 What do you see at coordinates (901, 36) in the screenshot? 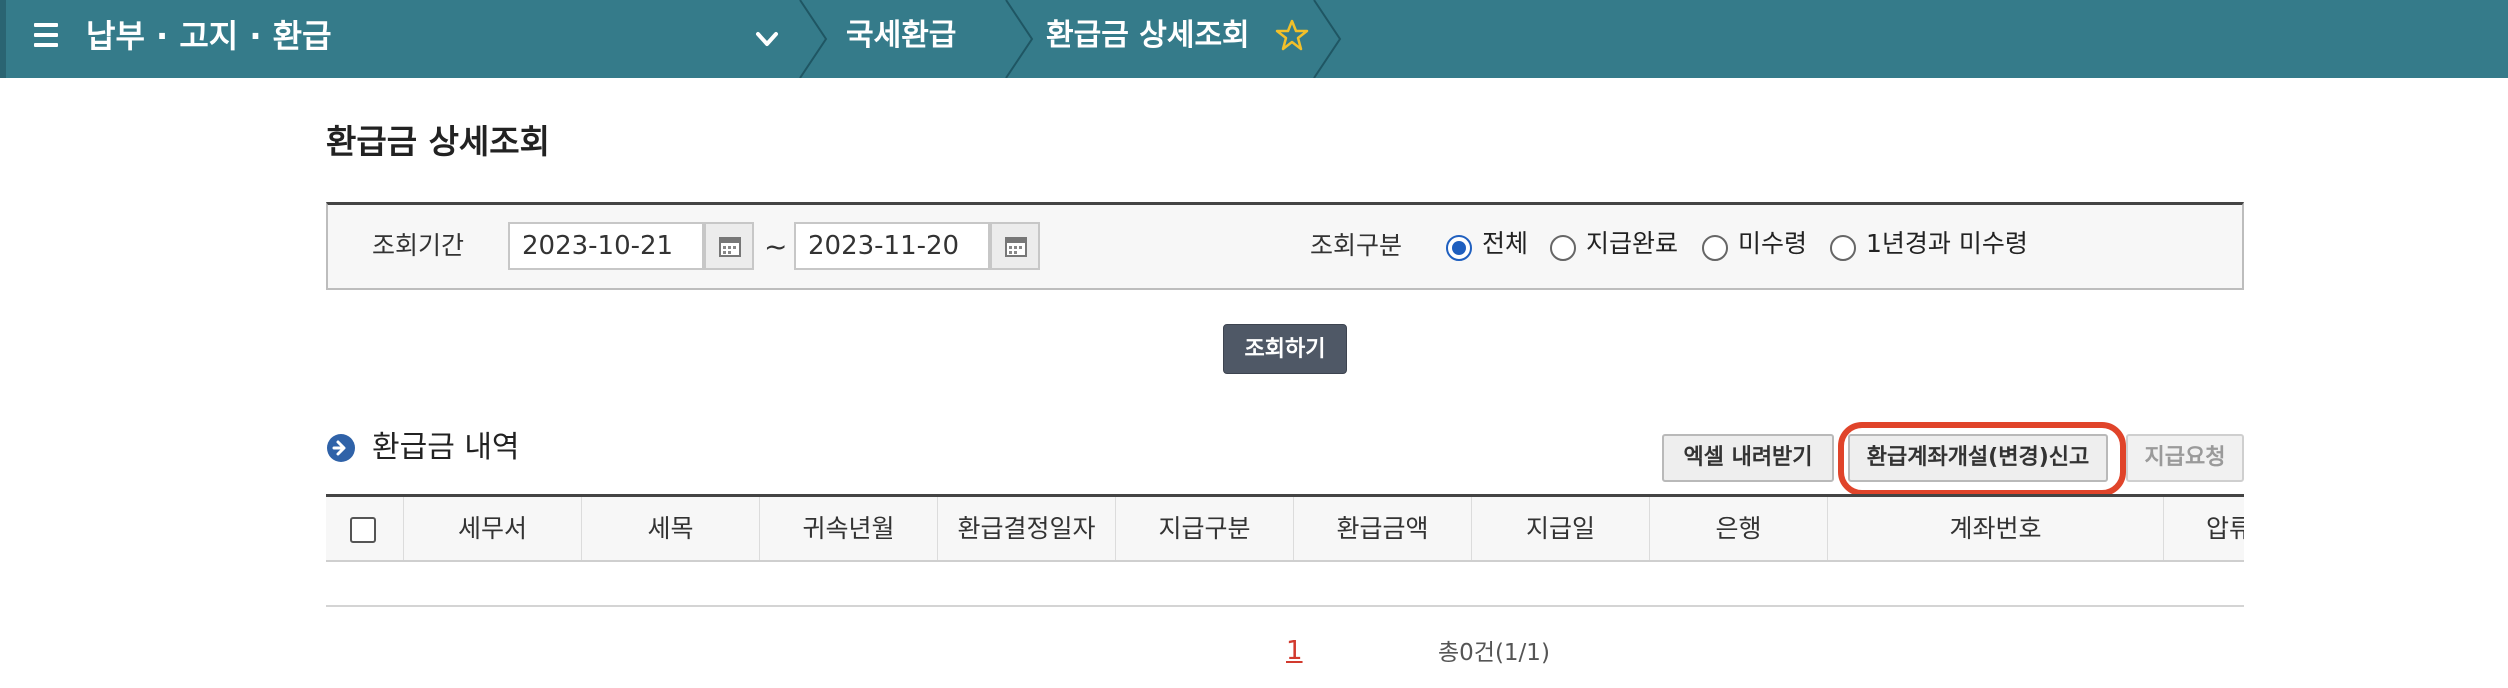
I see `breadcrumb-item-refund: 국세환급` at bounding box center [901, 36].